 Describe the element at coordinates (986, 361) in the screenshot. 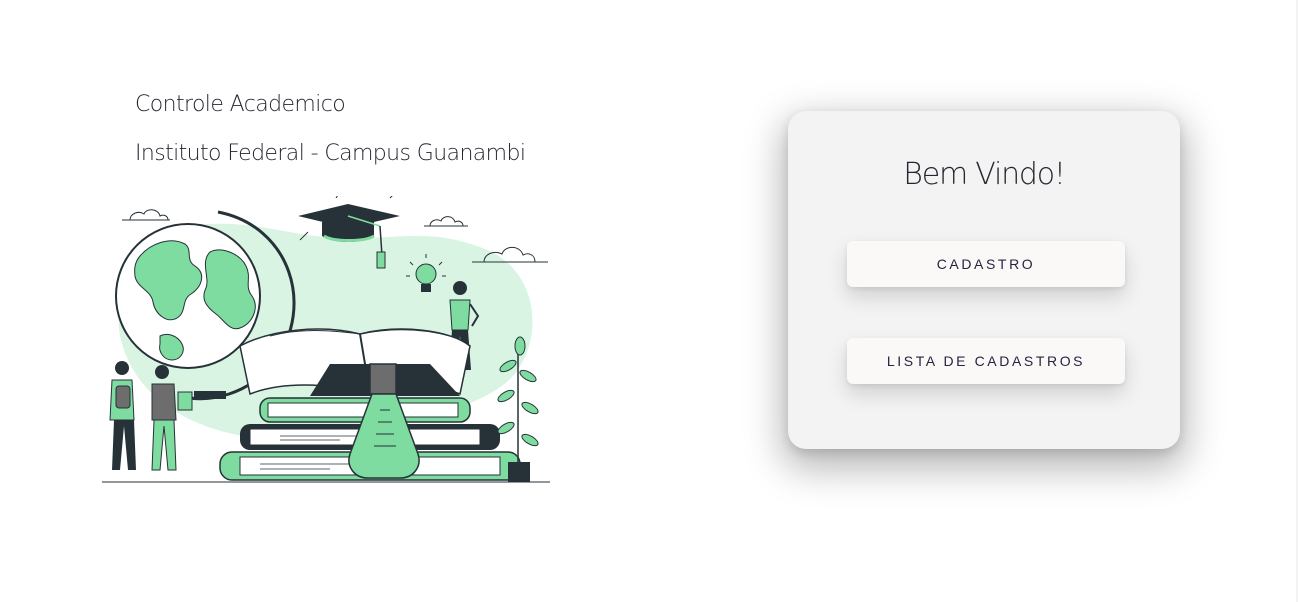

I see `lista-cadastros-button: LISTA DE CADASTROS` at that location.